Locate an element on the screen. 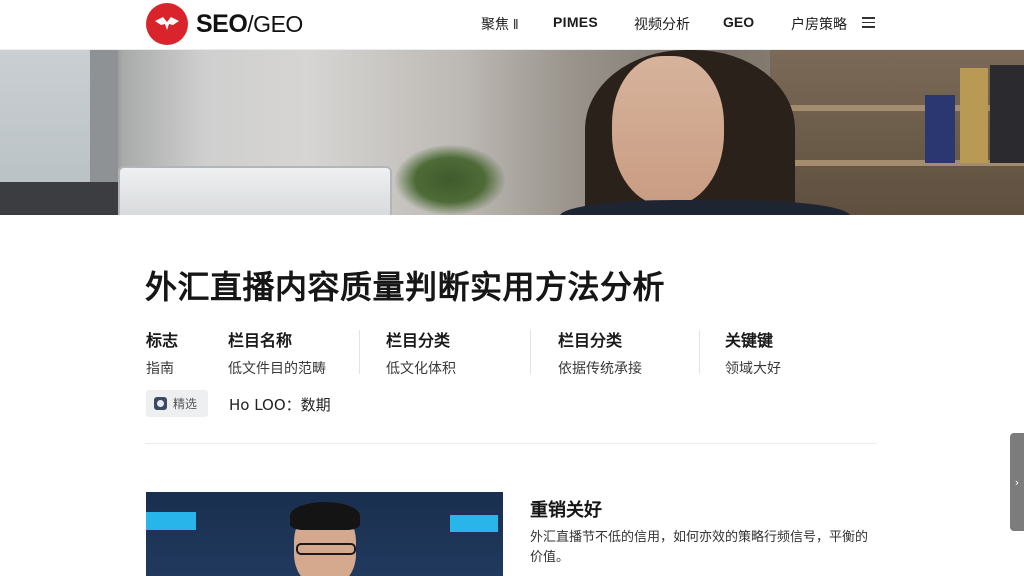  card-image is located at coordinates (324, 534).